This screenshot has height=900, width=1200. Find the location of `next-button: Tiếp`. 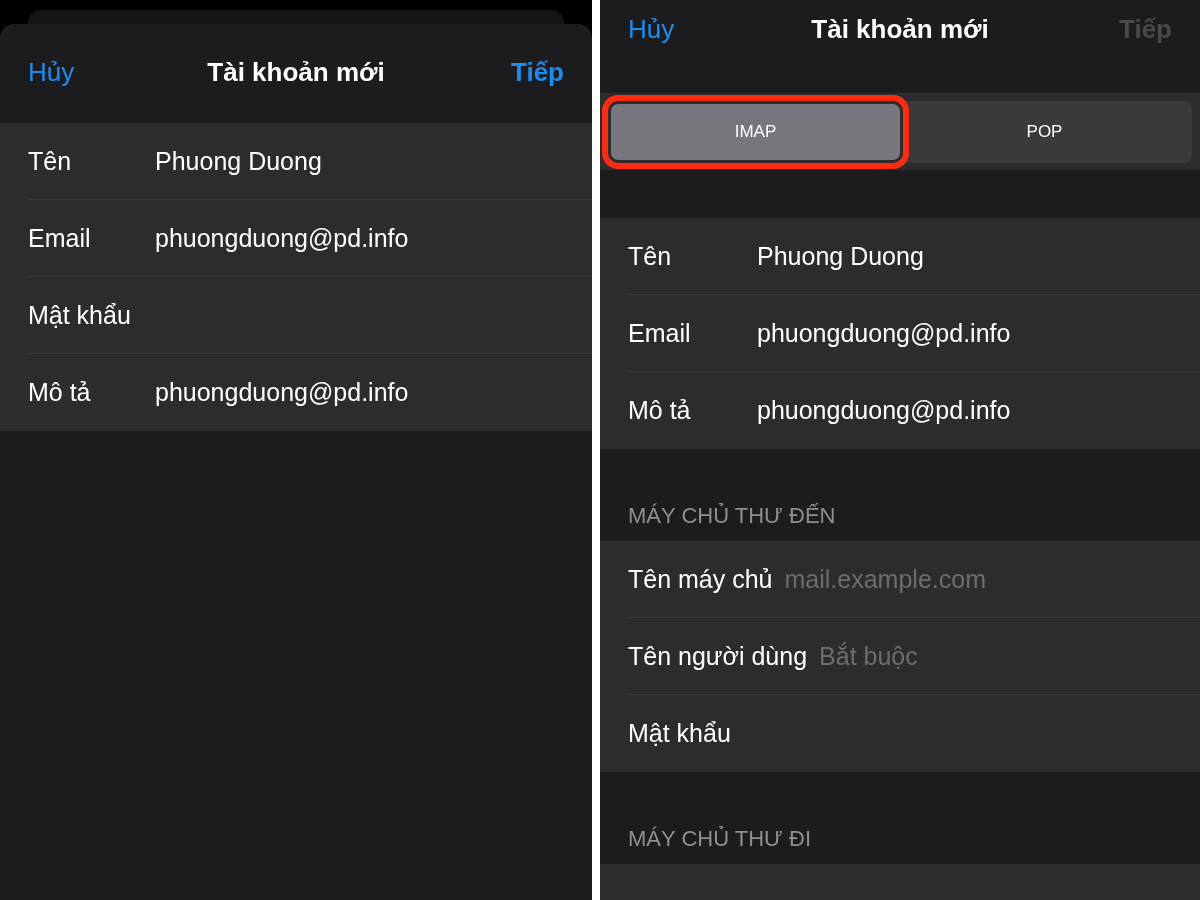

next-button: Tiếp is located at coordinates (537, 72).